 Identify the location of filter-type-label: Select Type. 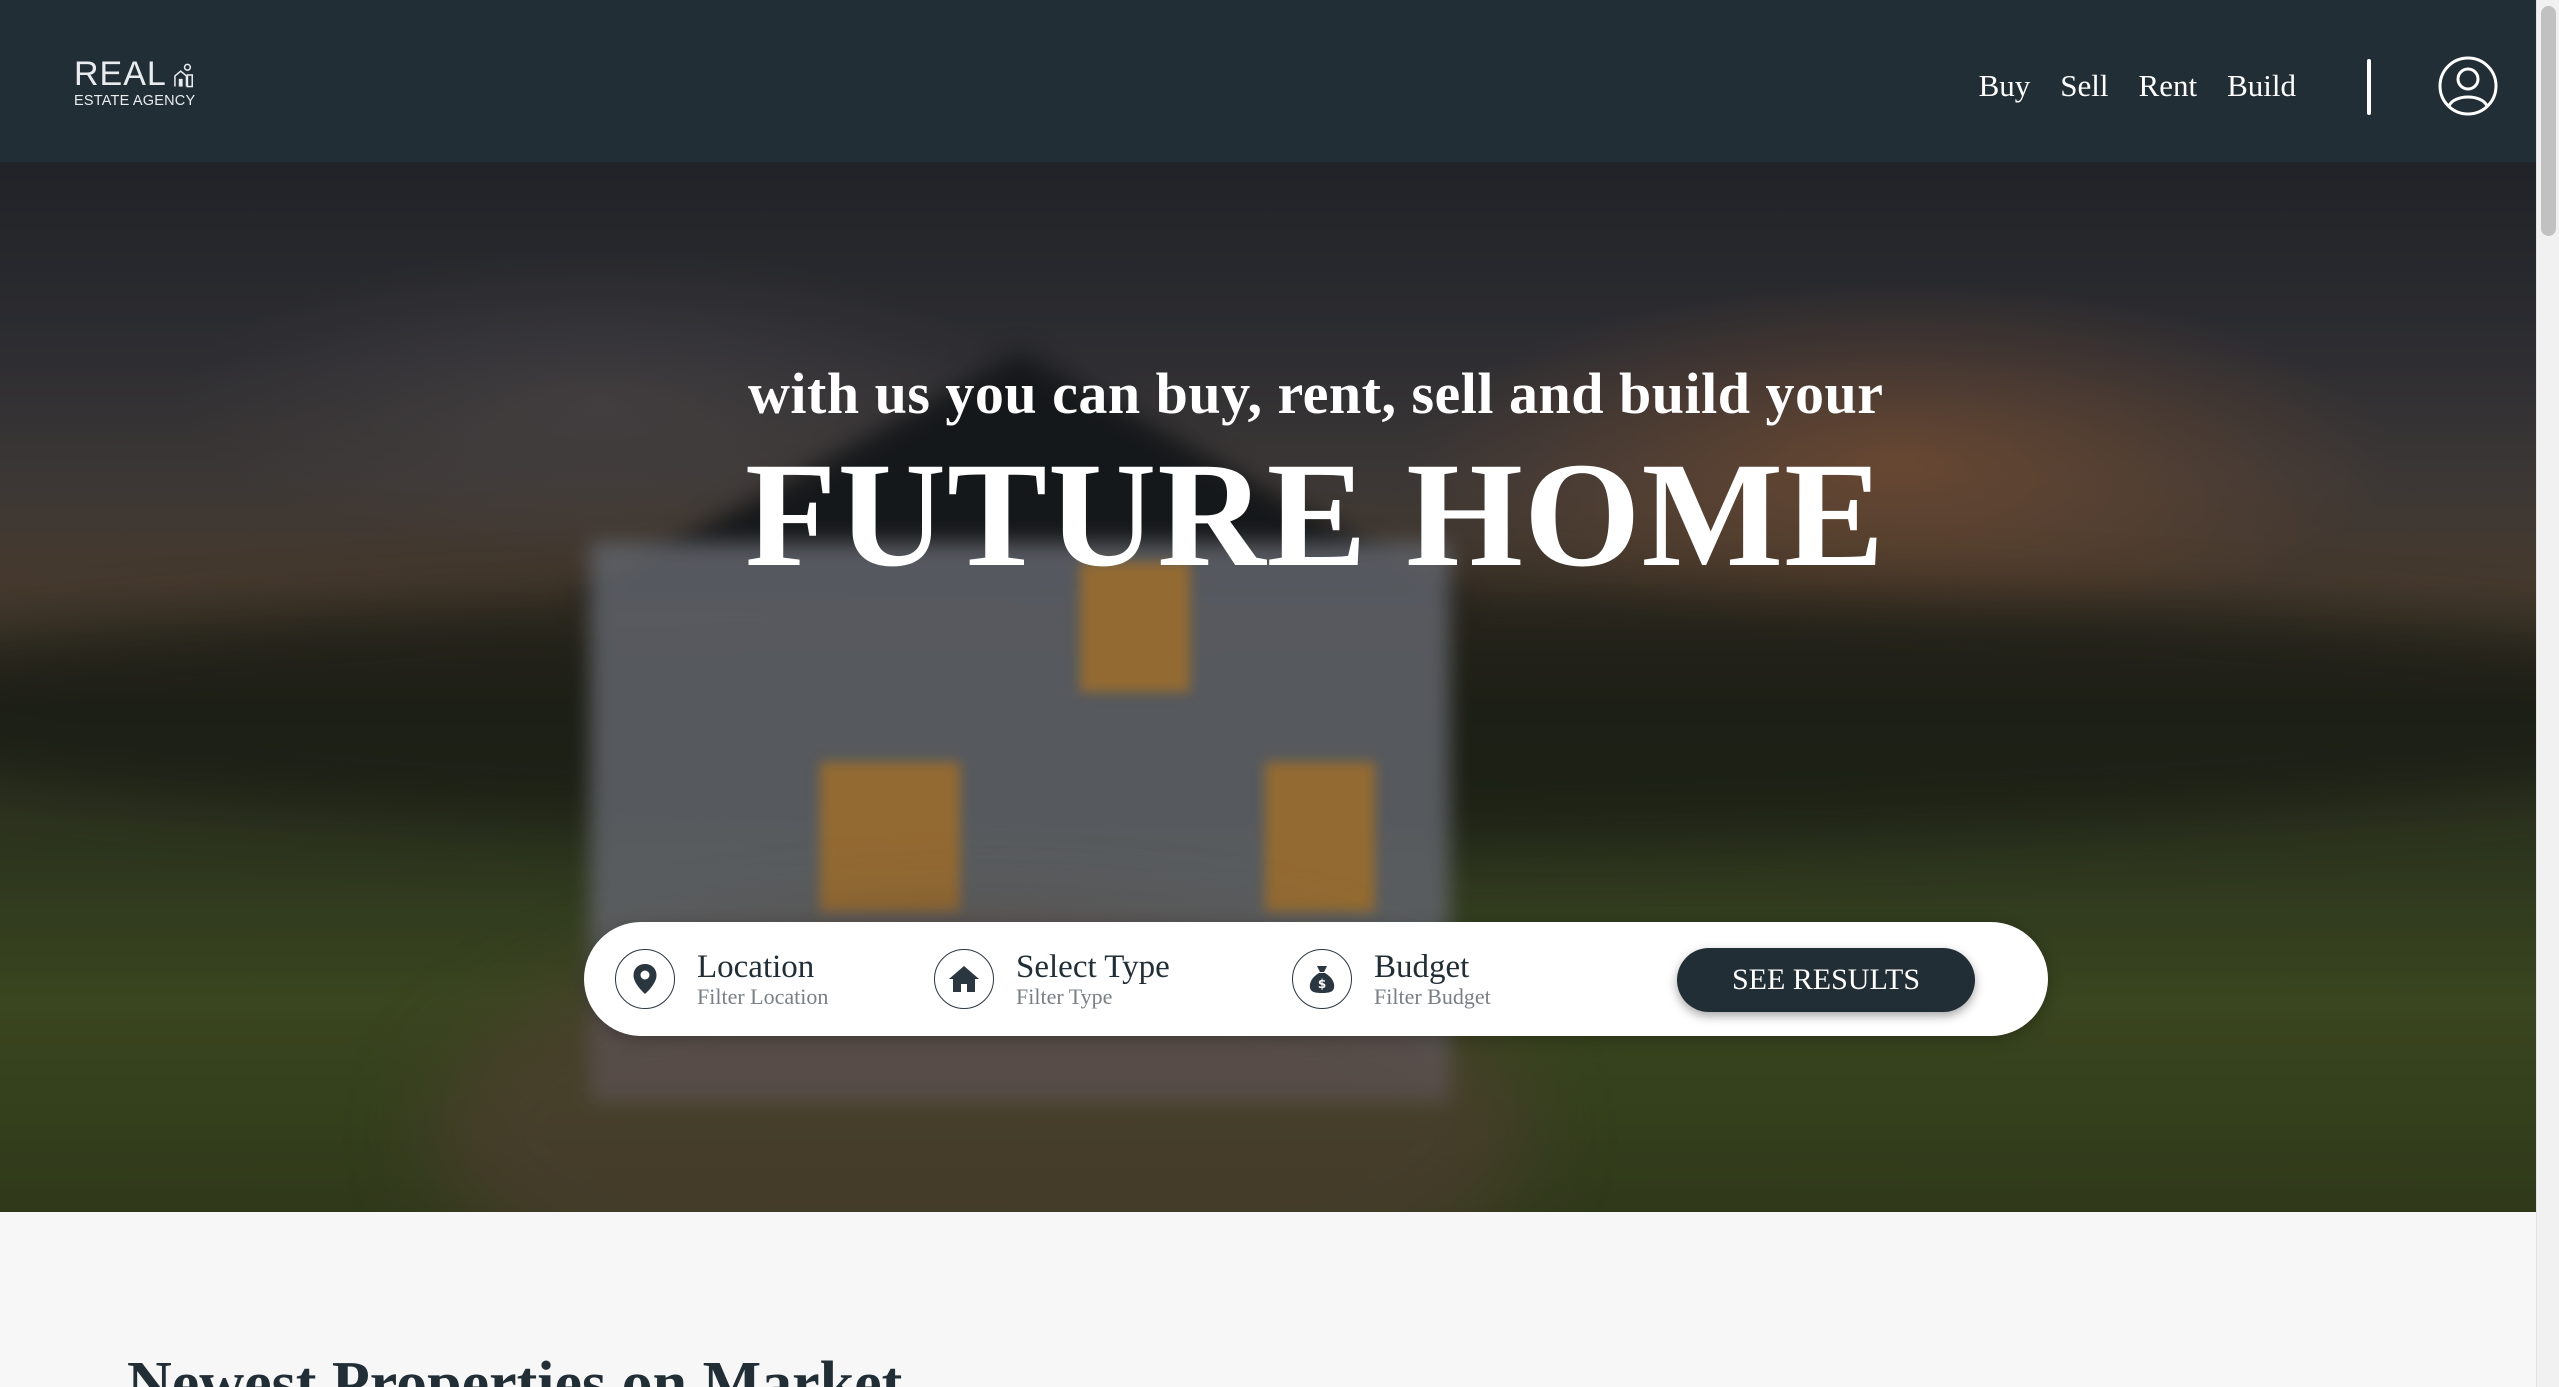
(1093, 967).